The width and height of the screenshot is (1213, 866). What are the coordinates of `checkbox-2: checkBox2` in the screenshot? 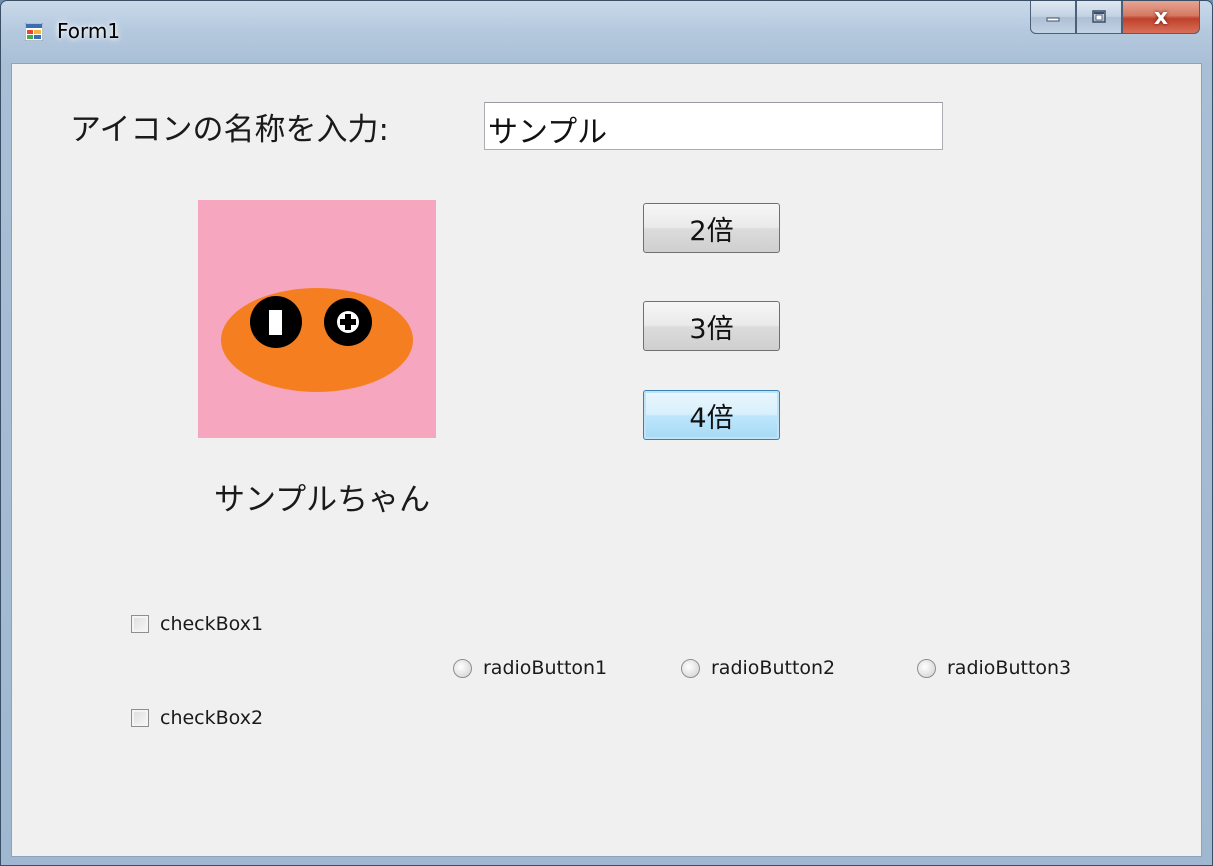 It's located at (197, 718).